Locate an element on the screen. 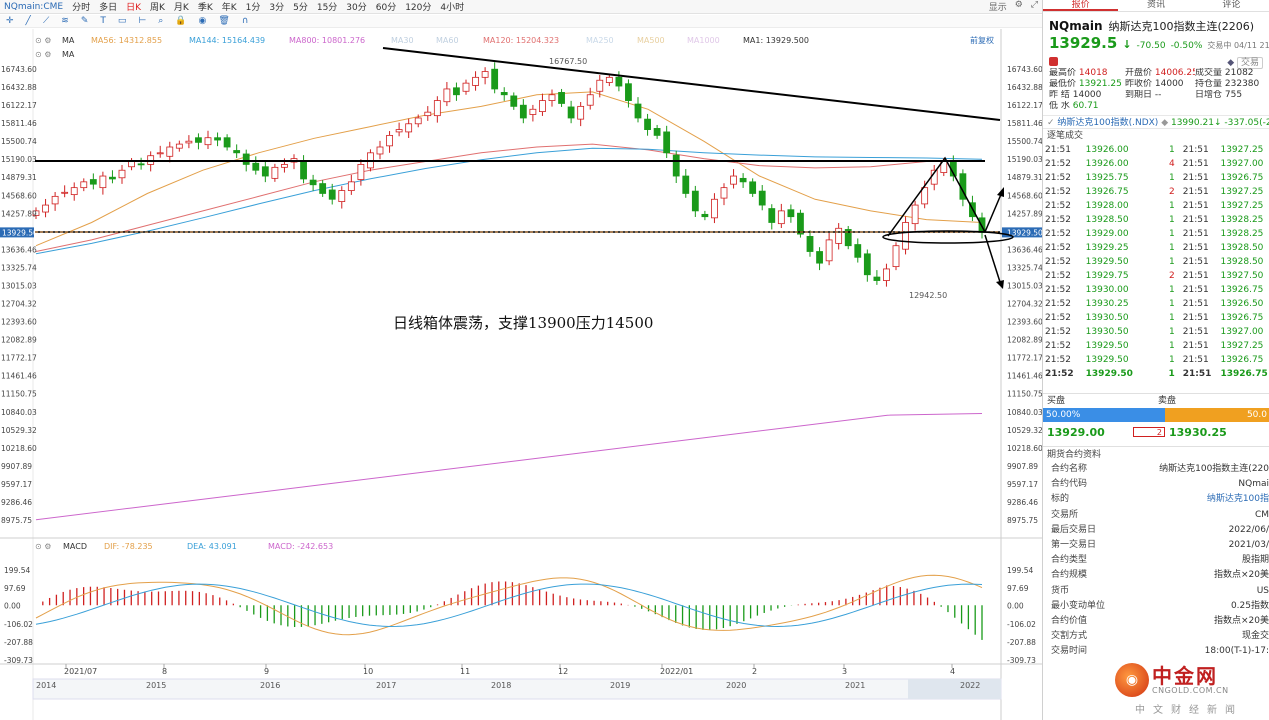 The height and width of the screenshot is (720, 1269). period-tab-active: 日K is located at coordinates (133, 6).